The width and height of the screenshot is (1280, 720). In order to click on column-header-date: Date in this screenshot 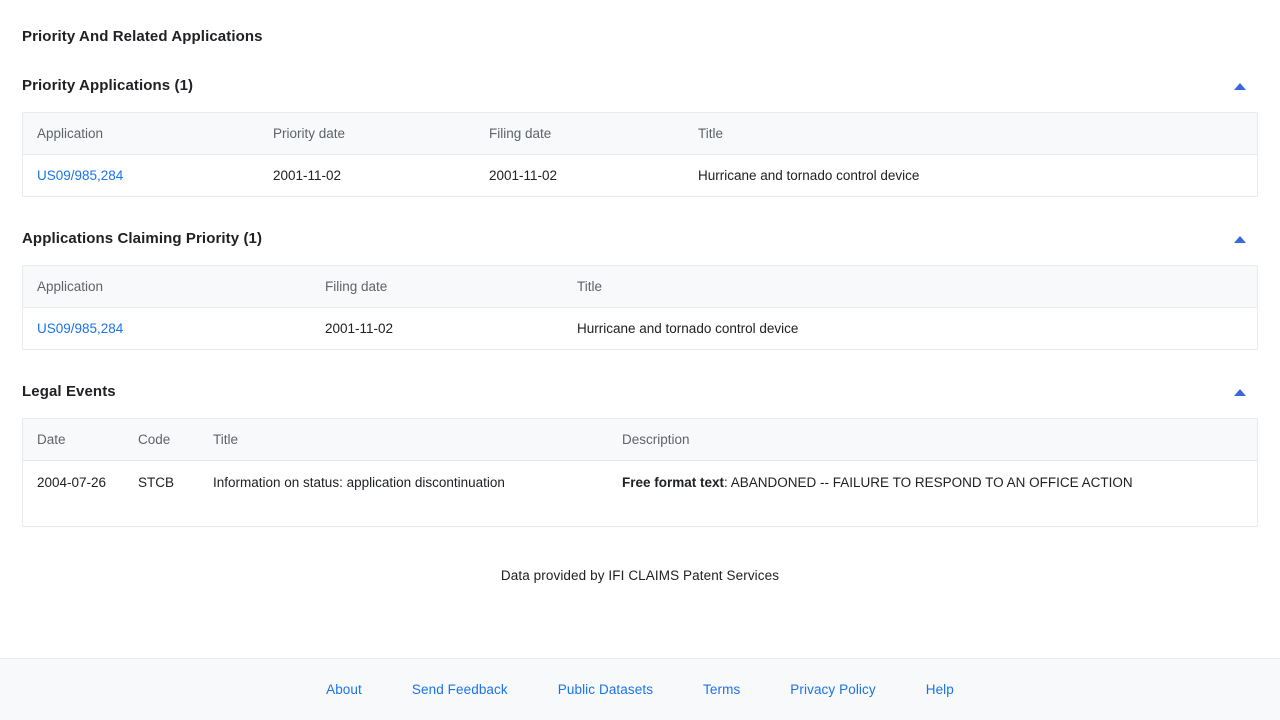, I will do `click(80, 440)`.